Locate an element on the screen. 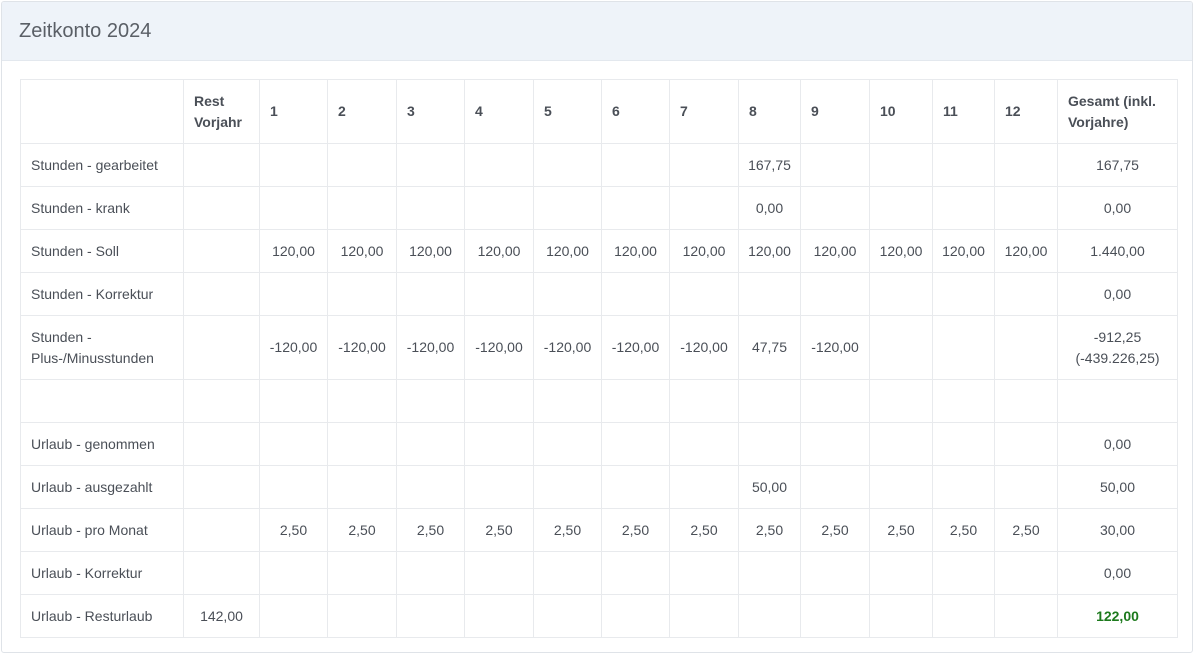 This screenshot has width=1196, height=656. header-month: 4 is located at coordinates (499, 111).